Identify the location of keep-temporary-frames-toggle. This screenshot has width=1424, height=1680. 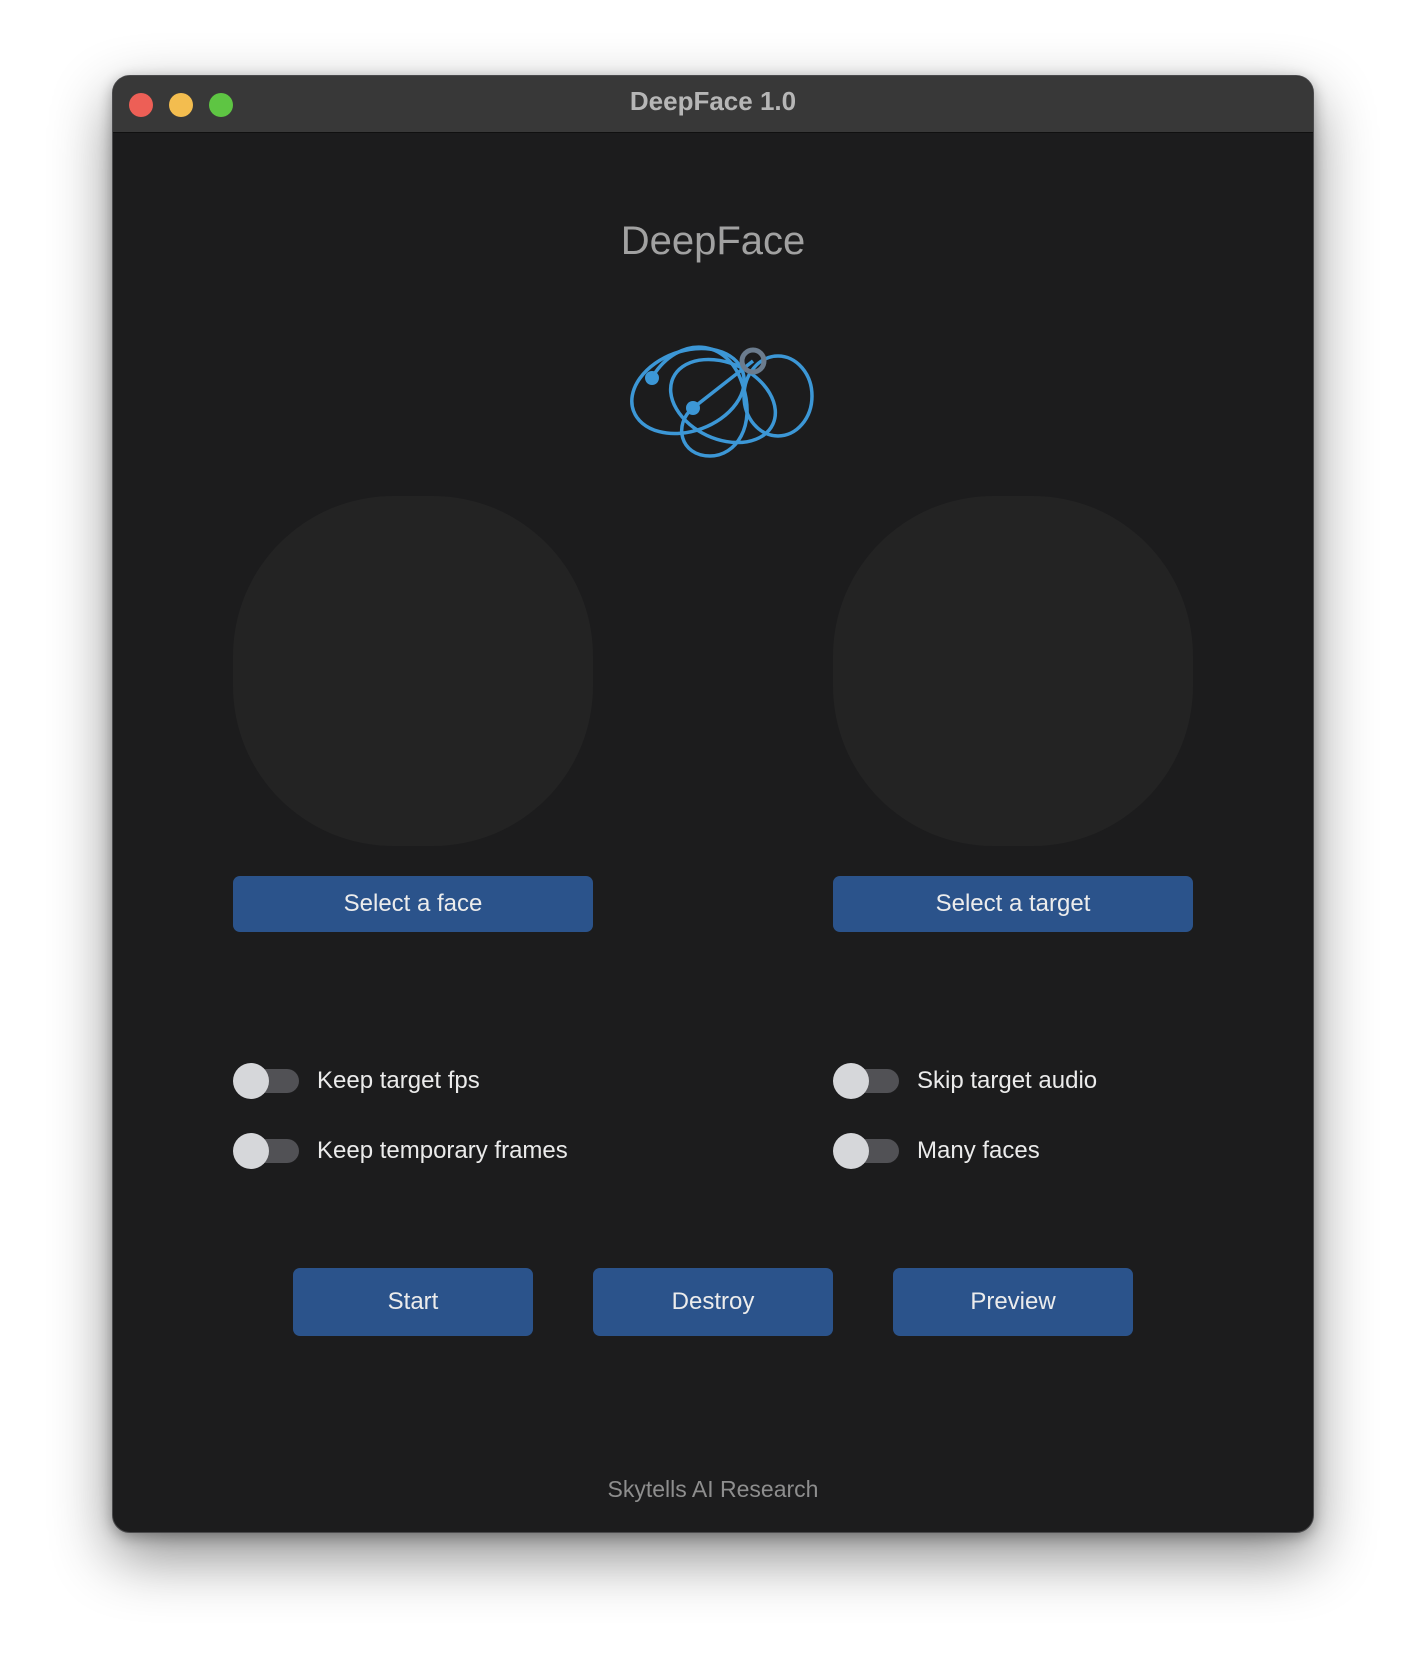
(267, 1151).